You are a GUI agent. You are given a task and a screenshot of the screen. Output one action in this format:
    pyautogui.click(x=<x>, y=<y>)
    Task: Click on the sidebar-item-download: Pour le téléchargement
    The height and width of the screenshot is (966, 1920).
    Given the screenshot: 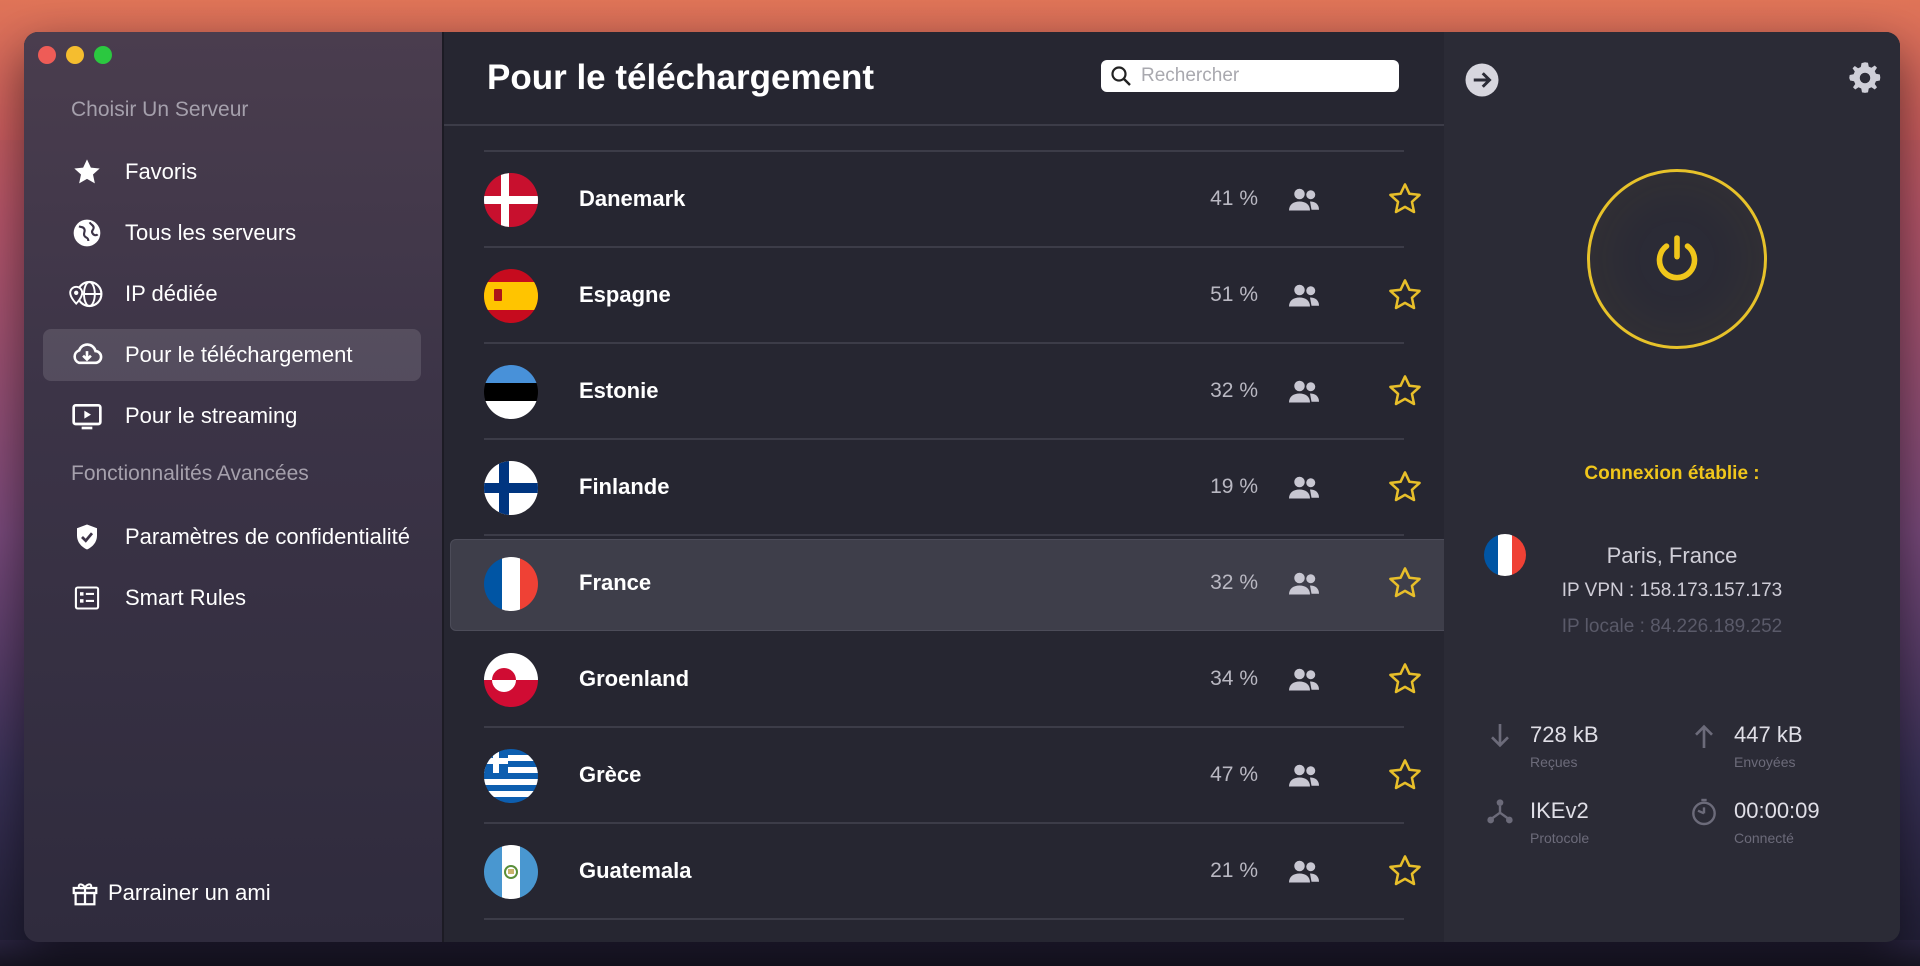 What is the action you would take?
    pyautogui.click(x=232, y=355)
    